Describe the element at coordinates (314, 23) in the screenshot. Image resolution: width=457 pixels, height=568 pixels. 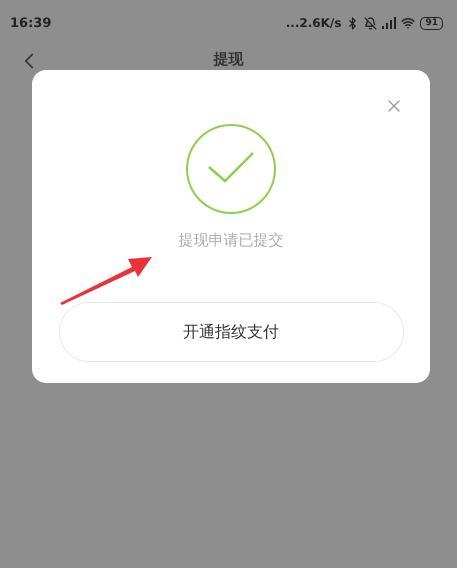
I see `network-speed: ...2.6K/s` at that location.